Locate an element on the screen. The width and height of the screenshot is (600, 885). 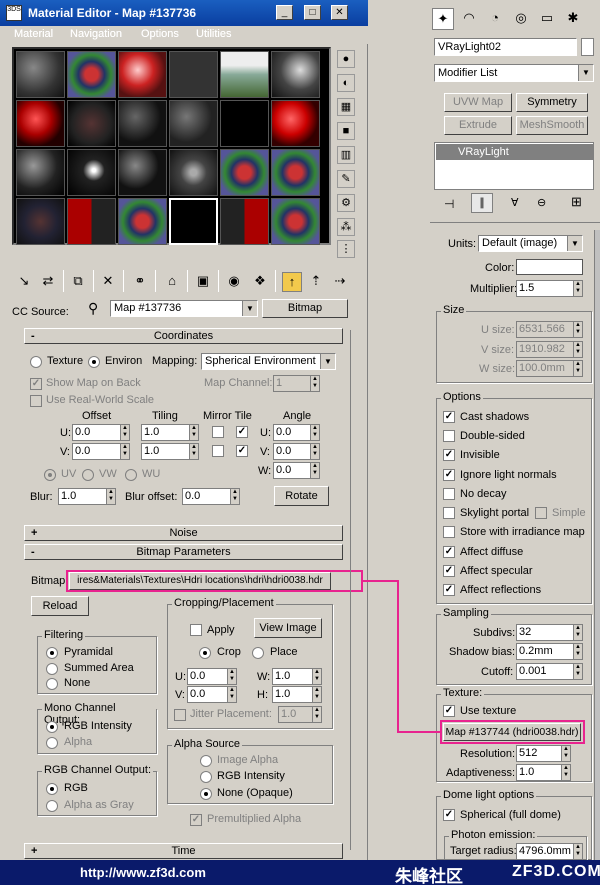
u-tiling-spinner: 1.0 ▲ ▼ is located at coordinates (170, 432).